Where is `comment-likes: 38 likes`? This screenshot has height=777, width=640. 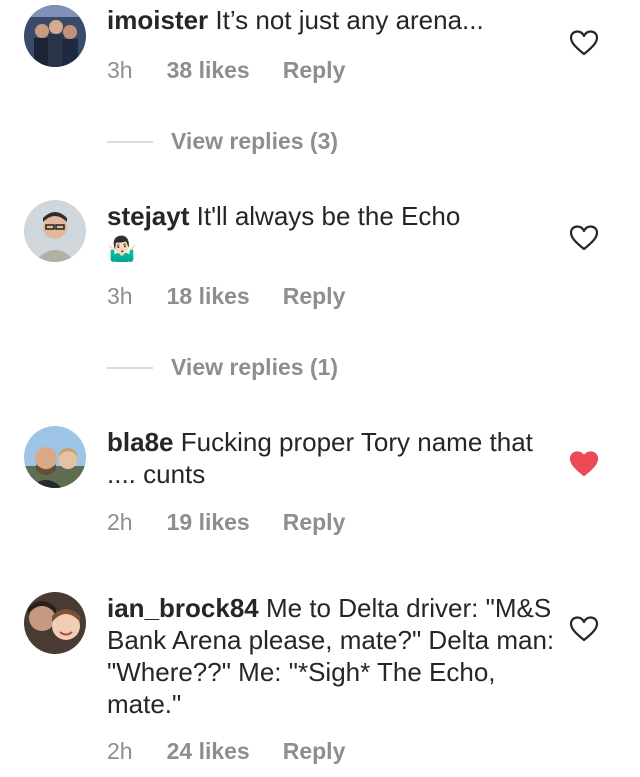
comment-likes: 38 likes is located at coordinates (208, 70).